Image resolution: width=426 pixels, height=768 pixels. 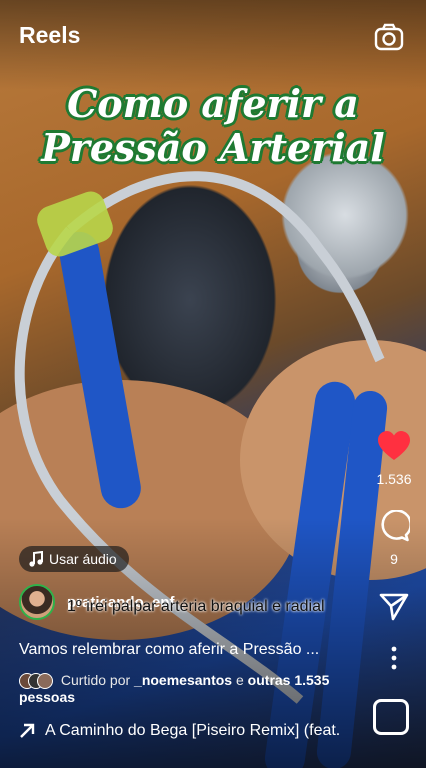 I want to click on use-audio-label: Usar áudio, so click(x=83, y=559).